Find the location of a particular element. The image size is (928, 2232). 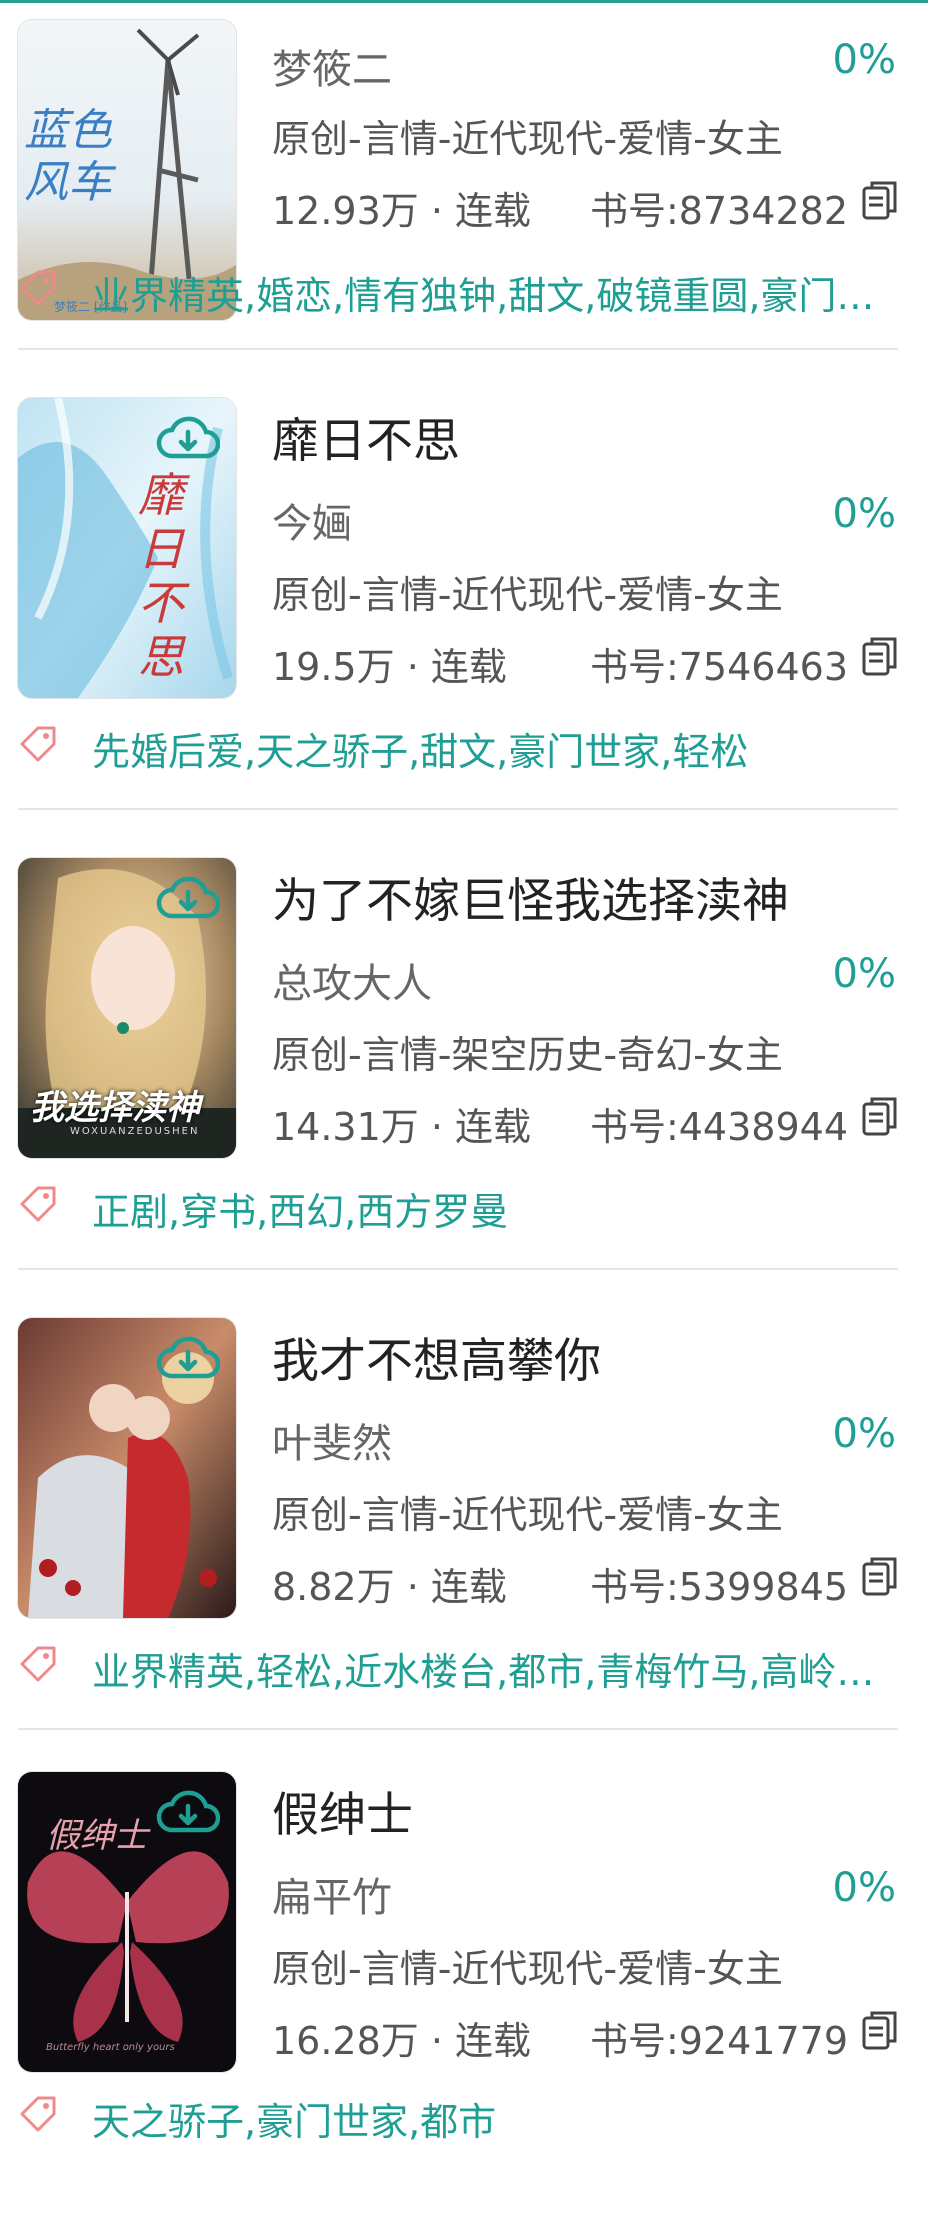

book-author: 梦筱二 is located at coordinates (332, 70).